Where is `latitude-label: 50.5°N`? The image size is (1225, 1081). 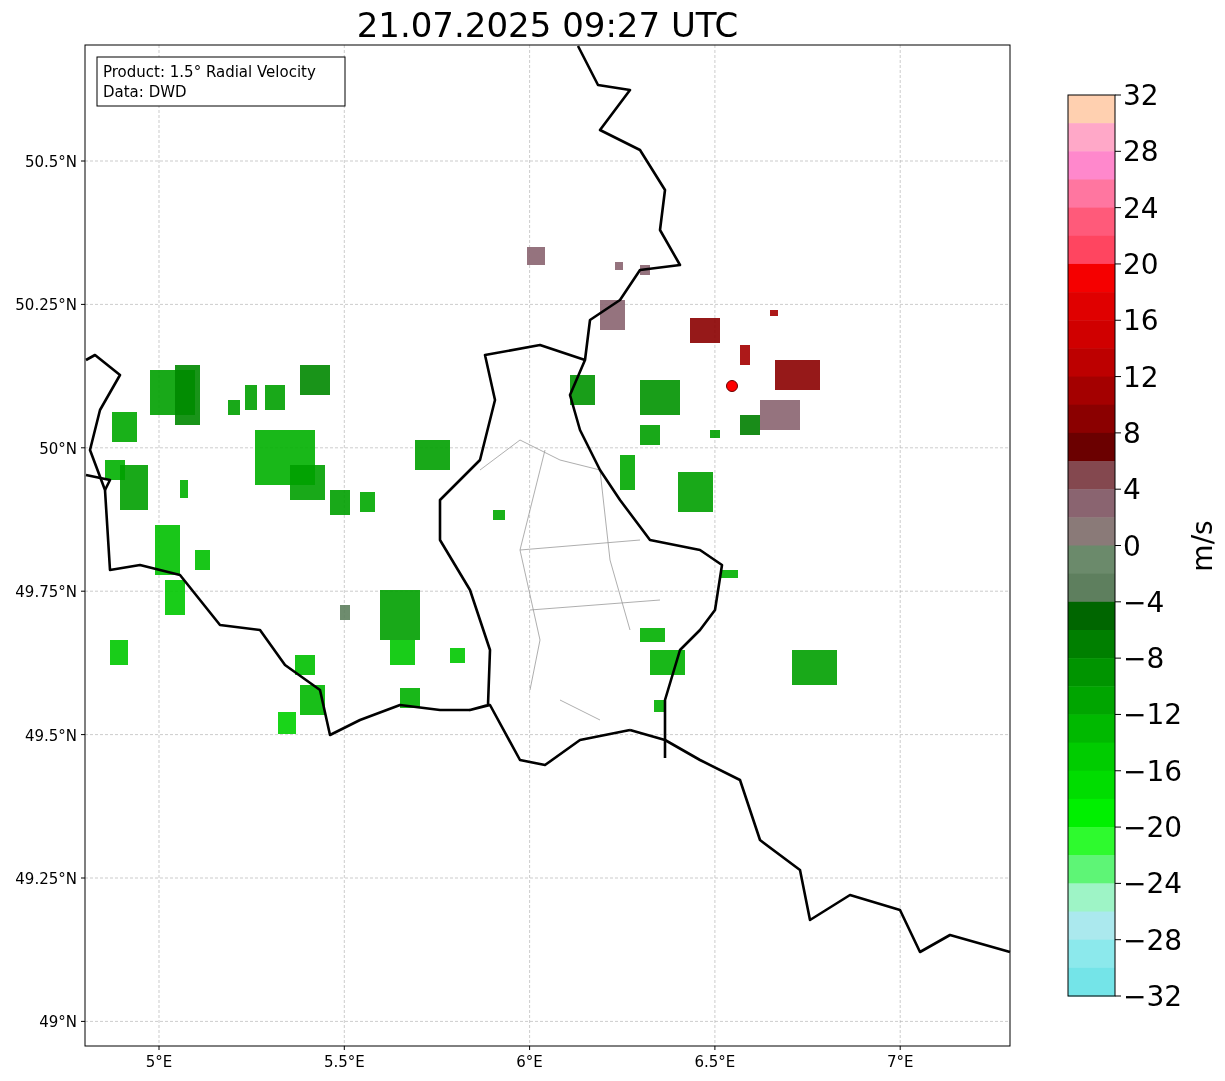
latitude-label: 50.5°N is located at coordinates (50, 162).